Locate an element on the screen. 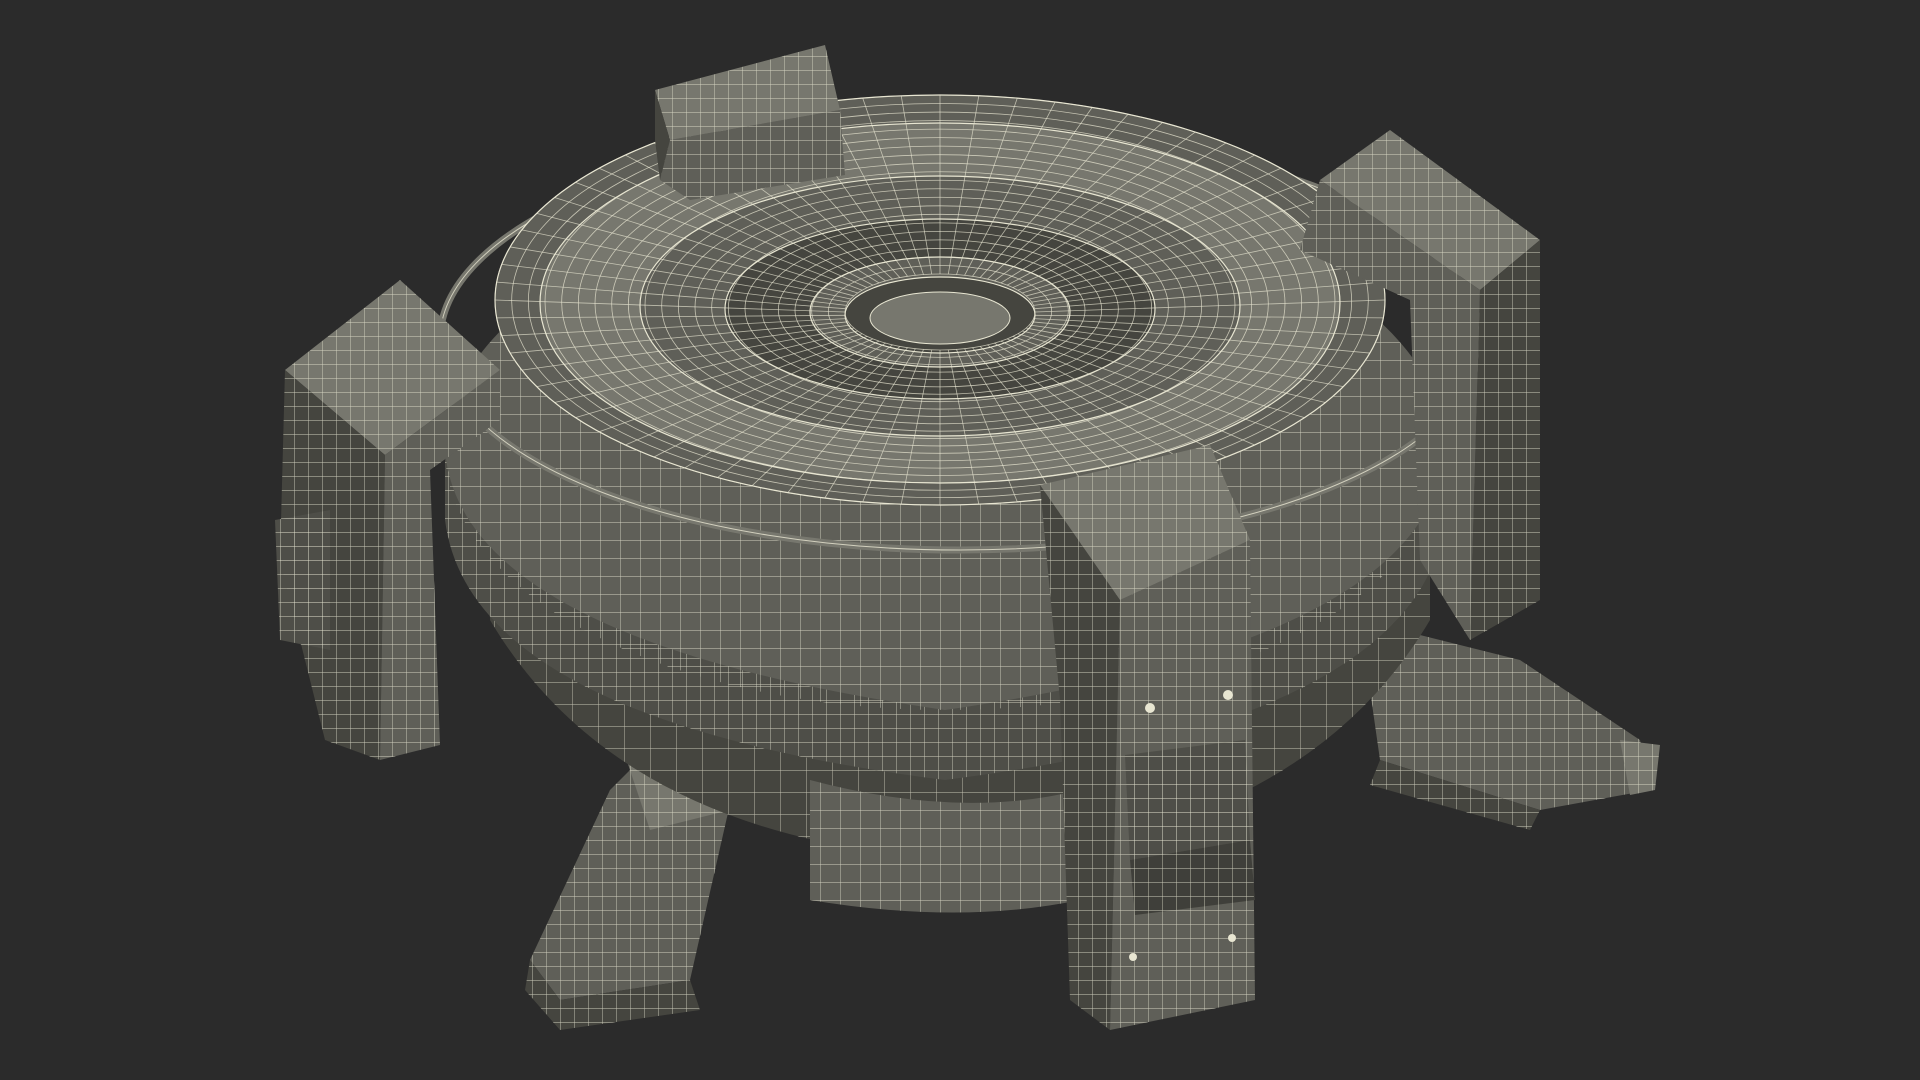  pylon-front is located at coordinates (1147, 737).